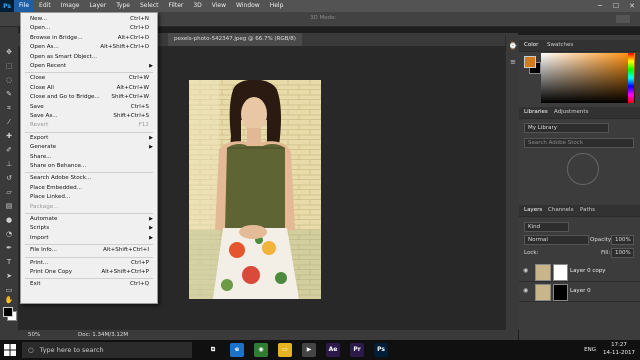  I want to click on file-menu-item: File Info... Alt+Shift+Ctrl+I, so click(89, 250).